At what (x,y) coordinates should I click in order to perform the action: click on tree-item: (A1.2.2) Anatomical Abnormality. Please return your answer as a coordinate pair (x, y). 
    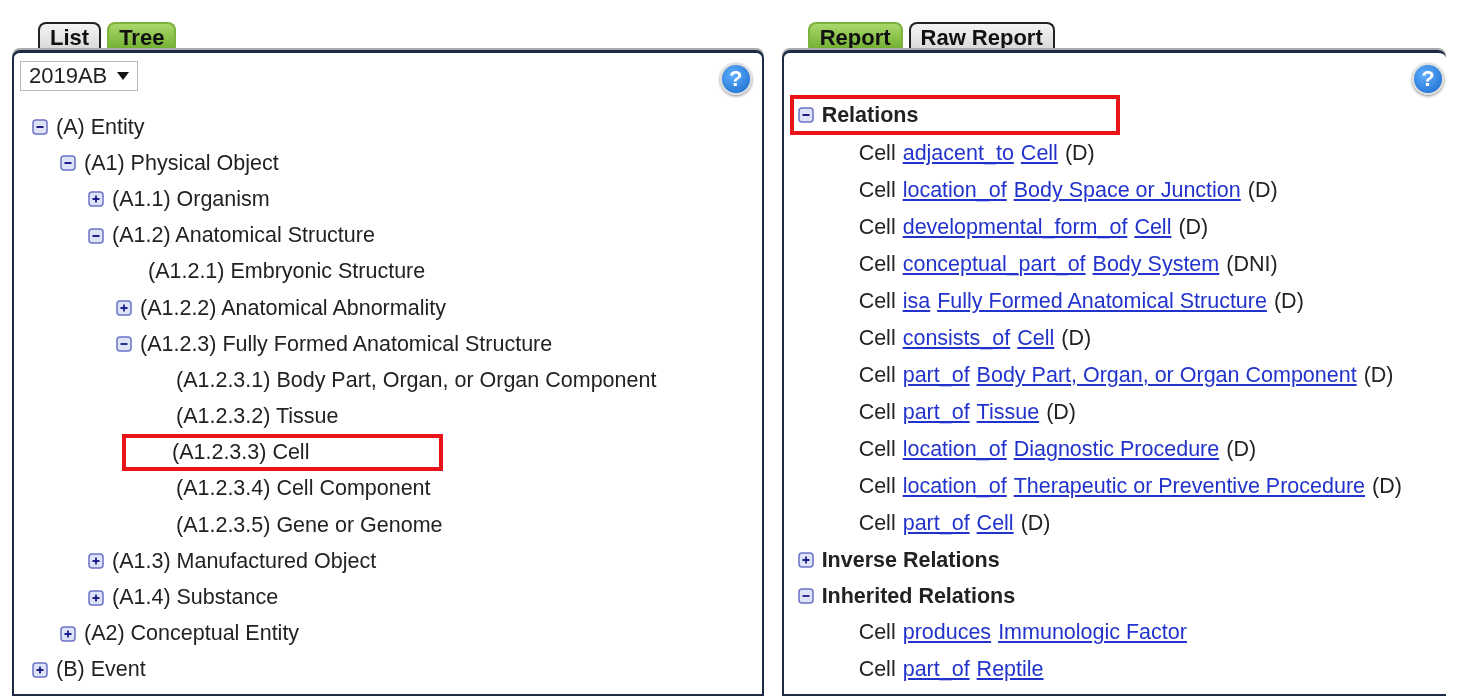
    Looking at the image, I should click on (293, 308).